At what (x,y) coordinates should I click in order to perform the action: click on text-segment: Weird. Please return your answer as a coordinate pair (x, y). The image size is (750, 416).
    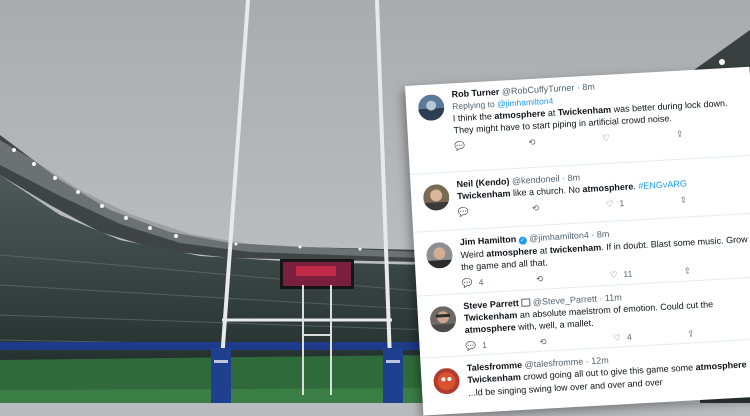
    Looking at the image, I should click on (473, 254).